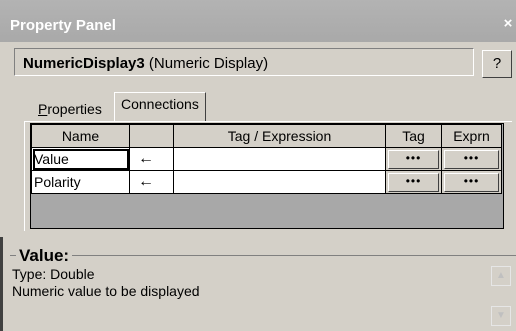  What do you see at coordinates (258, 107) in the screenshot?
I see `tab-strip: Properties Connections` at bounding box center [258, 107].